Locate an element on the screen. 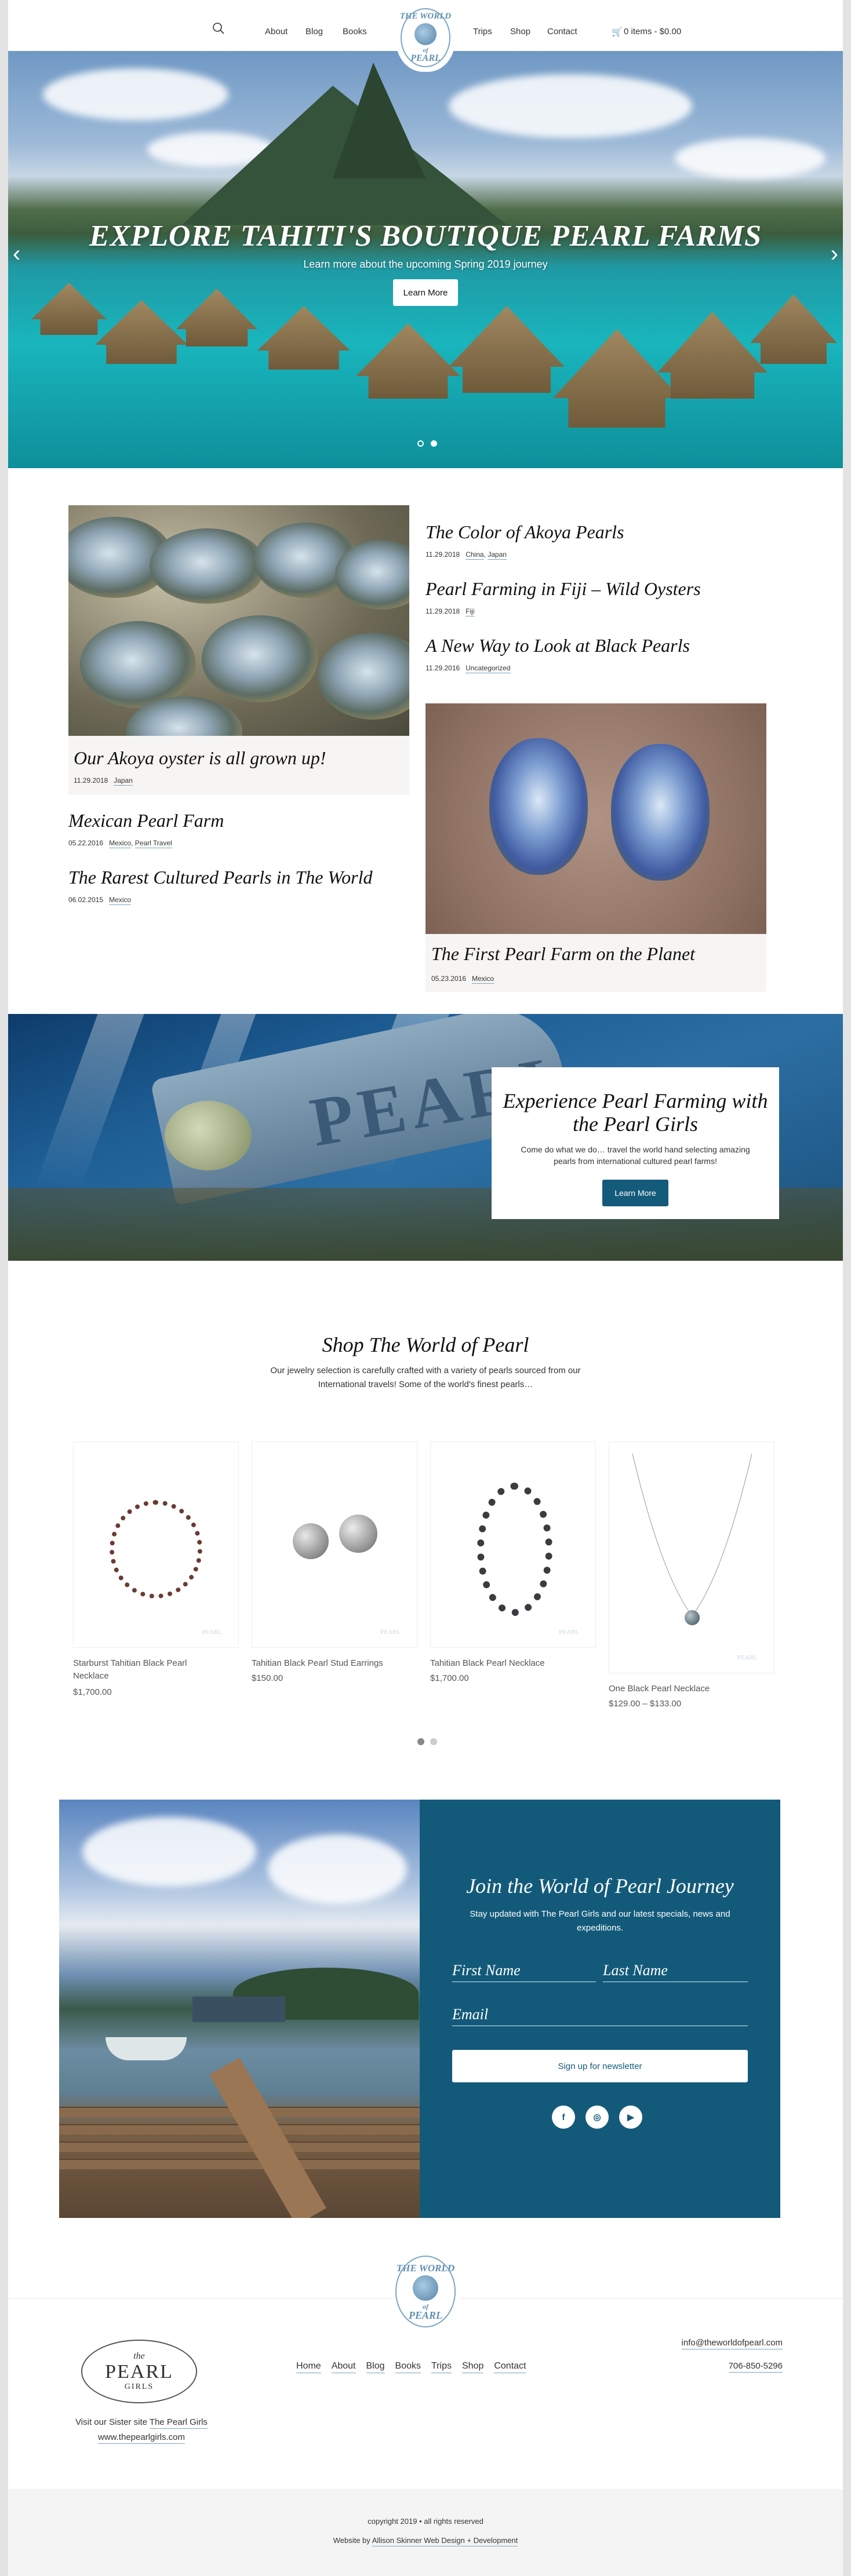 The image size is (851, 2576). post-title-akoya: Our Akoya oyster is all grown up! is located at coordinates (200, 758).